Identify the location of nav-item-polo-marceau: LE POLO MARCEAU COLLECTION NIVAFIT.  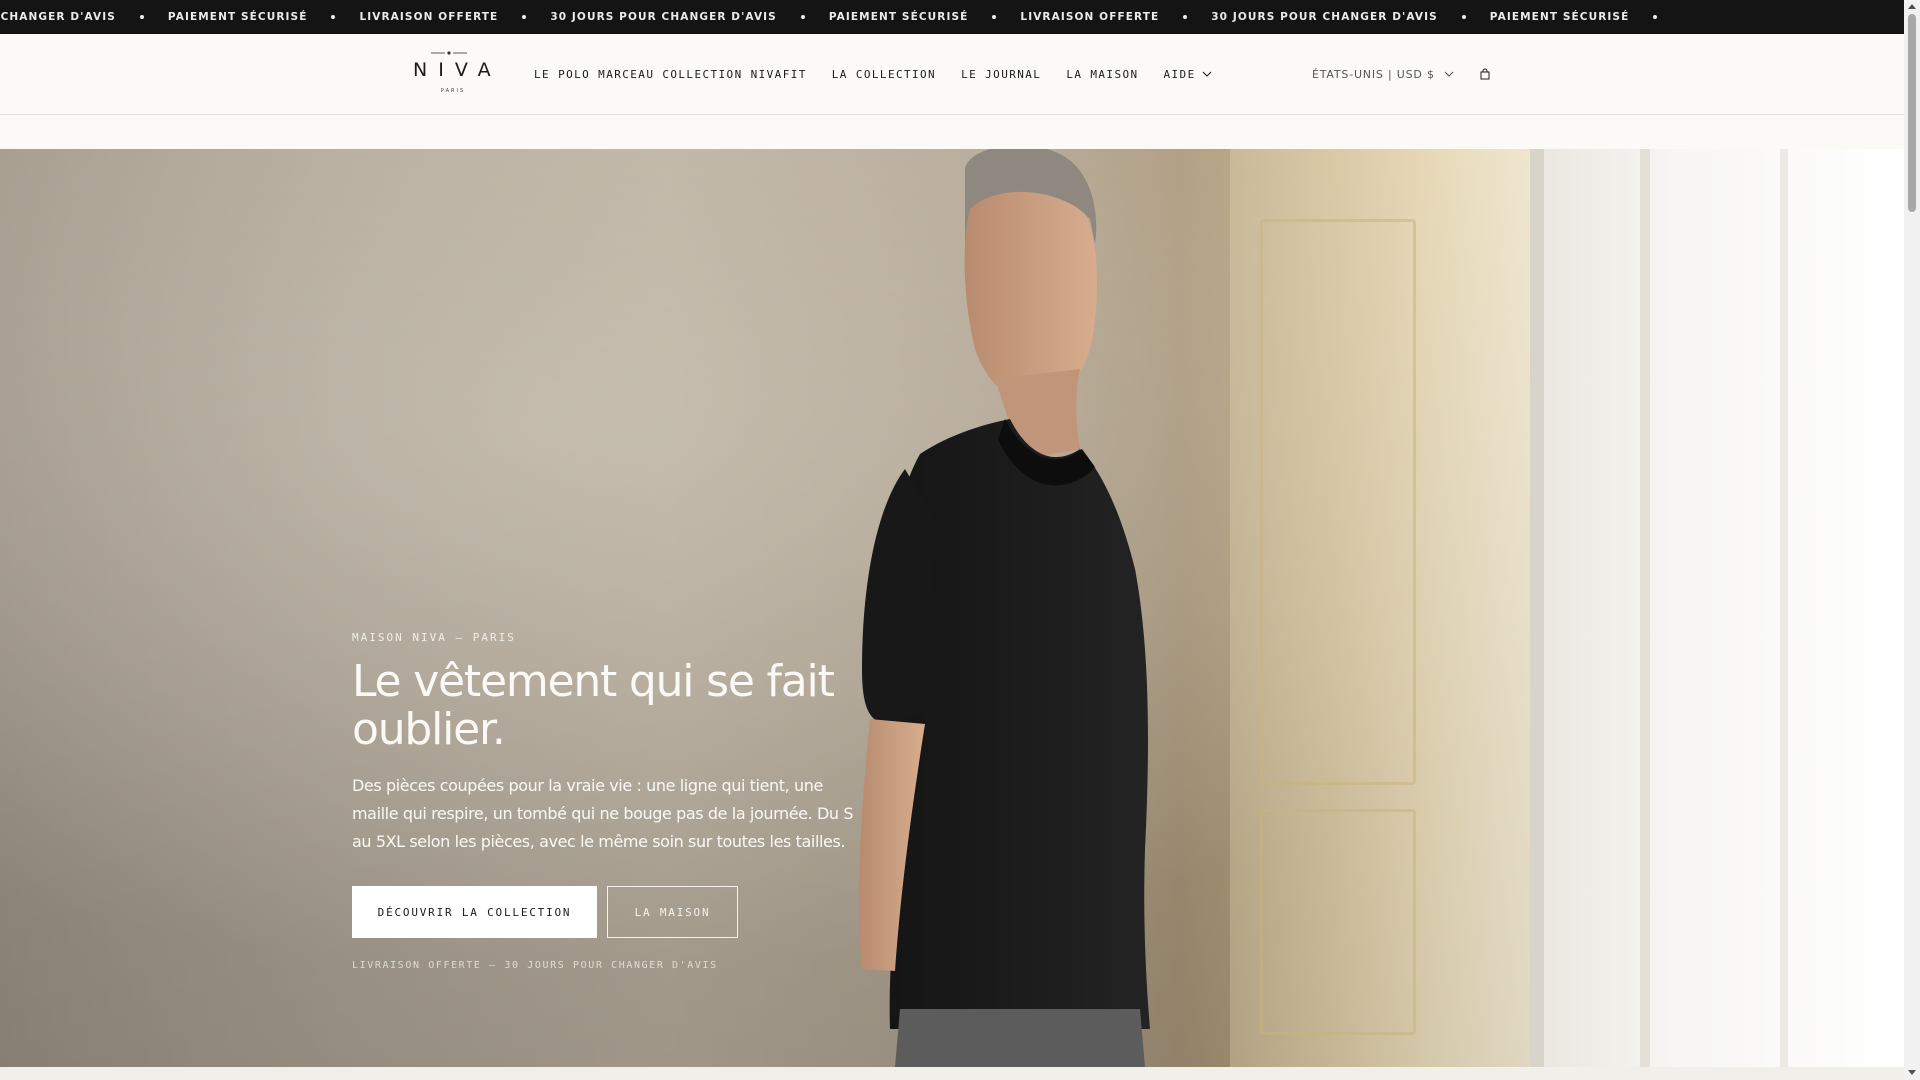
(670, 74).